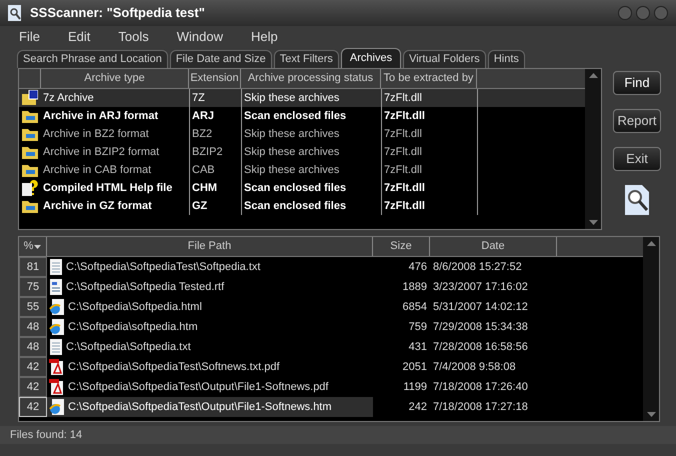  What do you see at coordinates (311, 78) in the screenshot?
I see `column-header: Archive processing status` at bounding box center [311, 78].